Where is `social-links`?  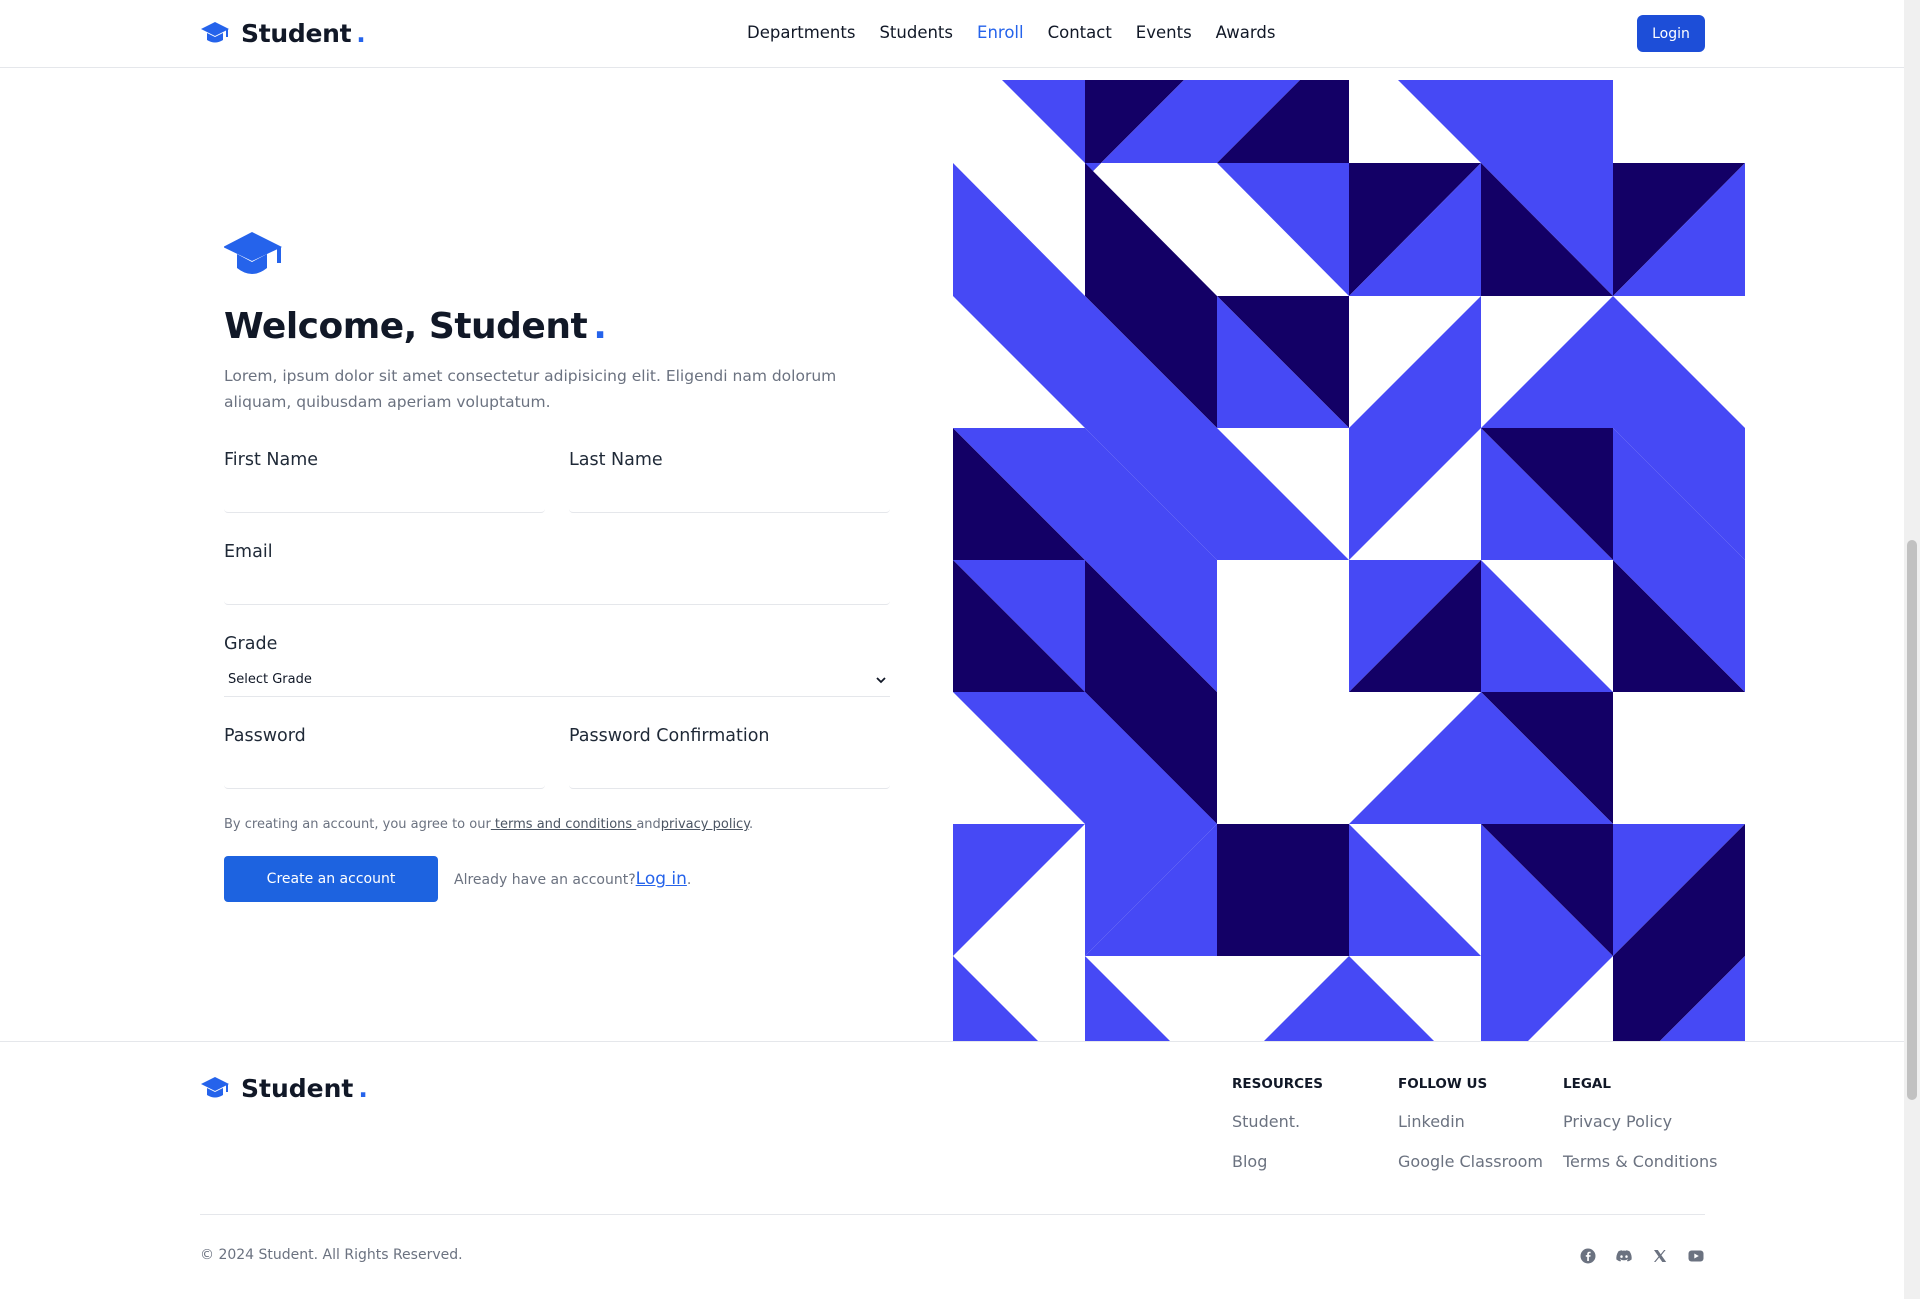 social-links is located at coordinates (1642, 1256).